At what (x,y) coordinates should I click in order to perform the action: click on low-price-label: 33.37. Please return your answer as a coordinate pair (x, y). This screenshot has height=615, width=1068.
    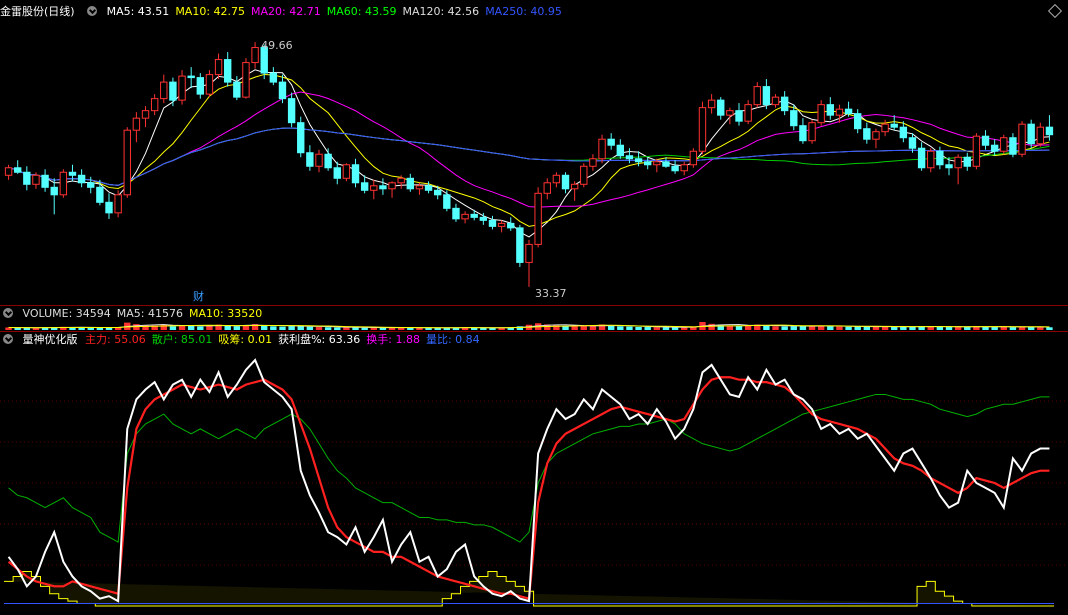
    Looking at the image, I should click on (551, 293).